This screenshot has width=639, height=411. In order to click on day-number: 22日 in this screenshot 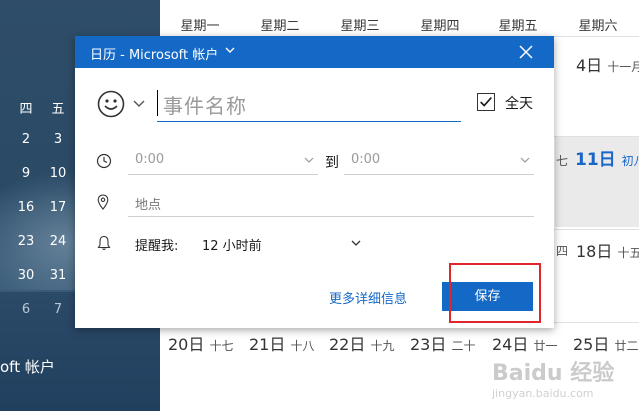, I will do `click(347, 344)`.